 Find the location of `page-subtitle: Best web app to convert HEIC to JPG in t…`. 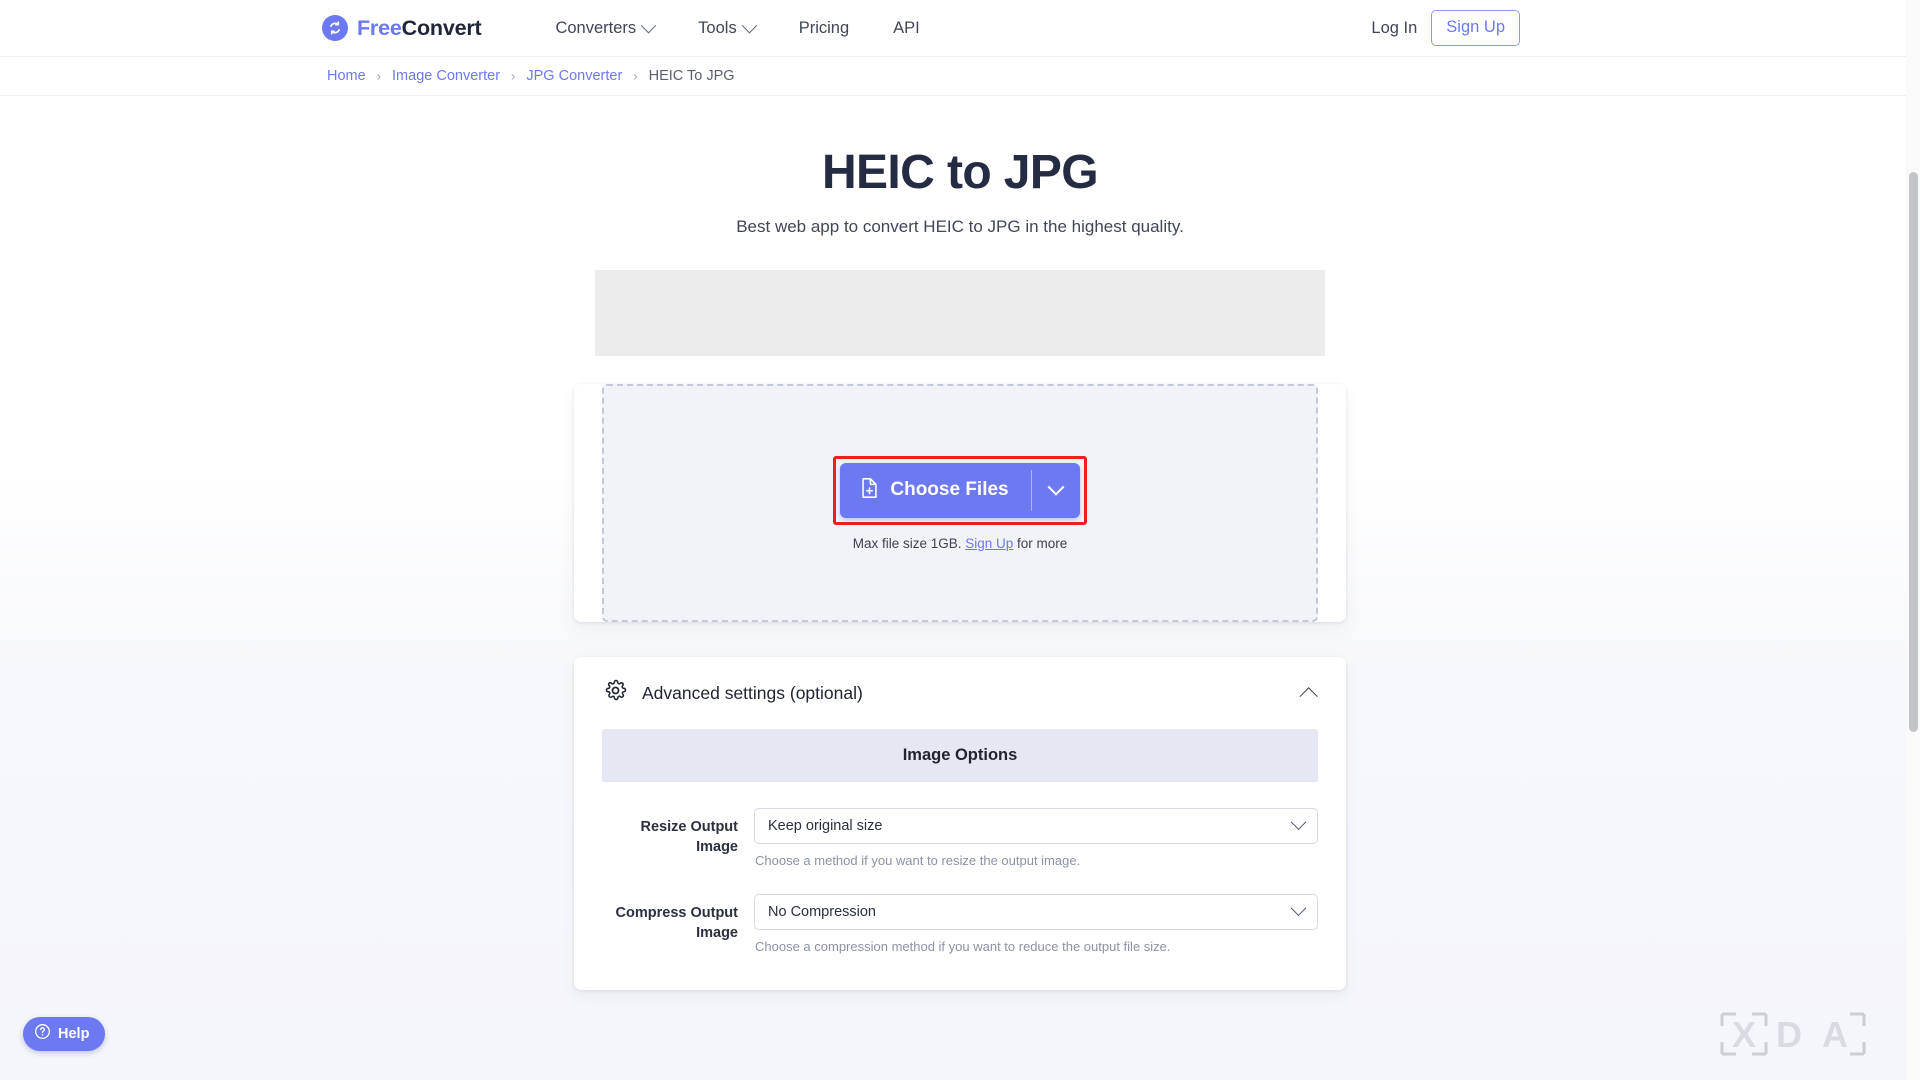

page-subtitle: Best web app to convert HEIC to JPG in t… is located at coordinates (960, 226).